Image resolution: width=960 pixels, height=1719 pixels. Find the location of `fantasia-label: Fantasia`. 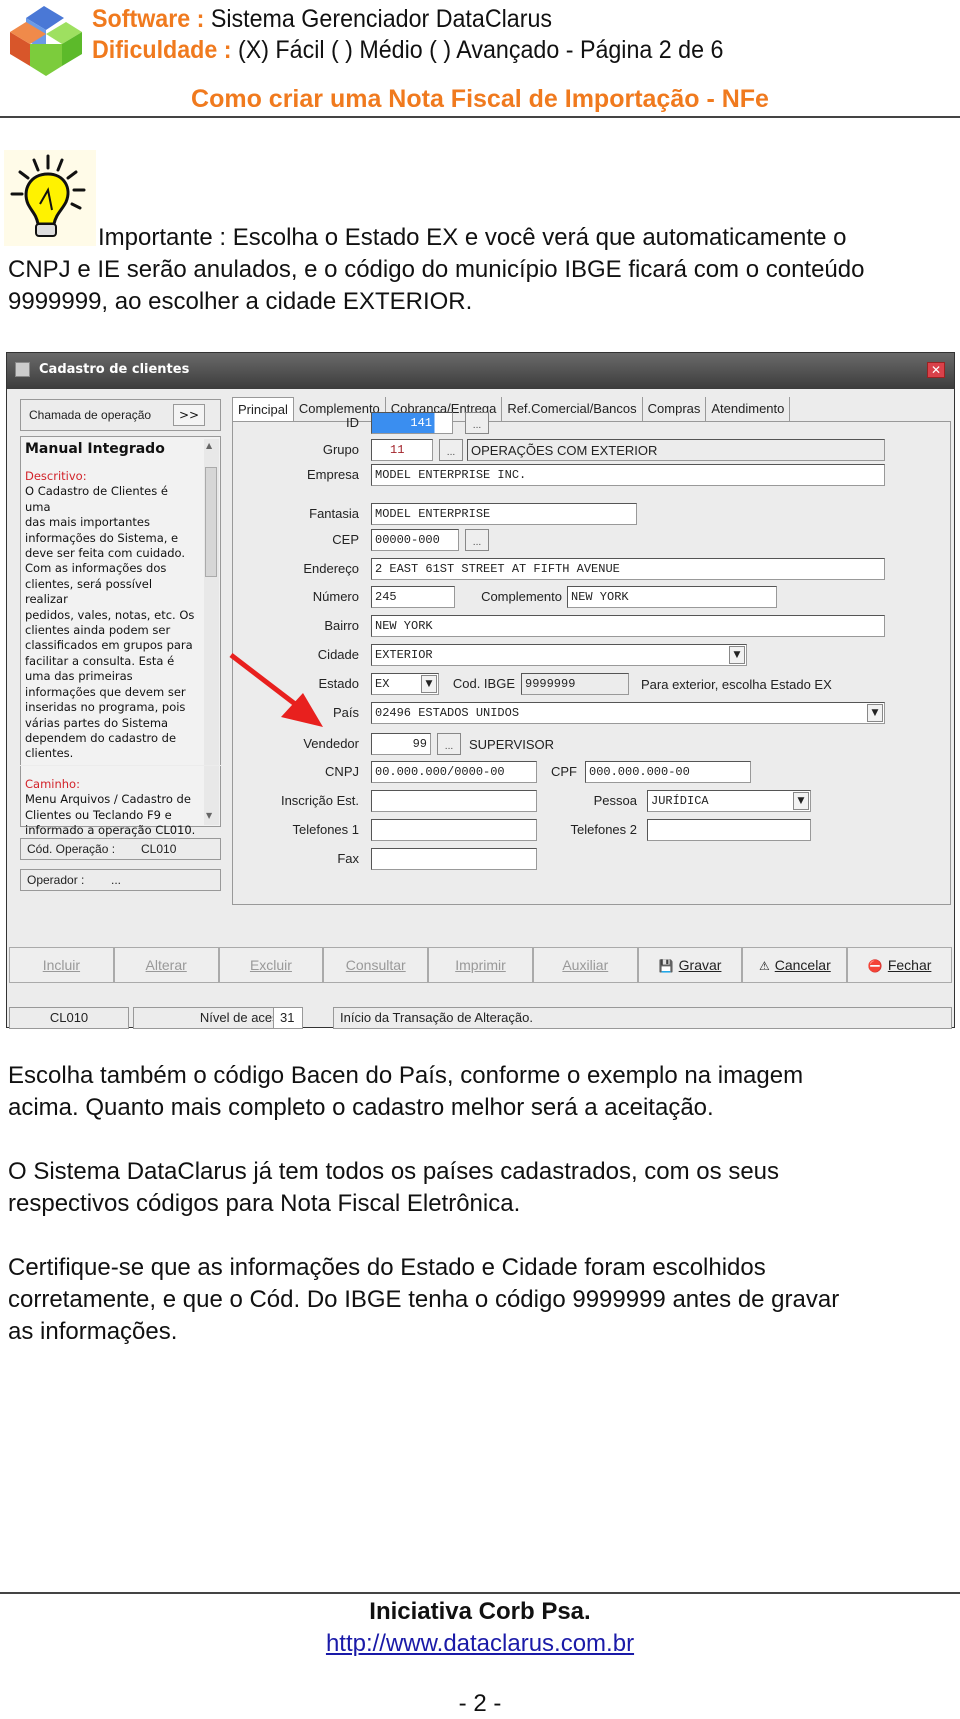

fantasia-label: Fantasia is located at coordinates (334, 513).